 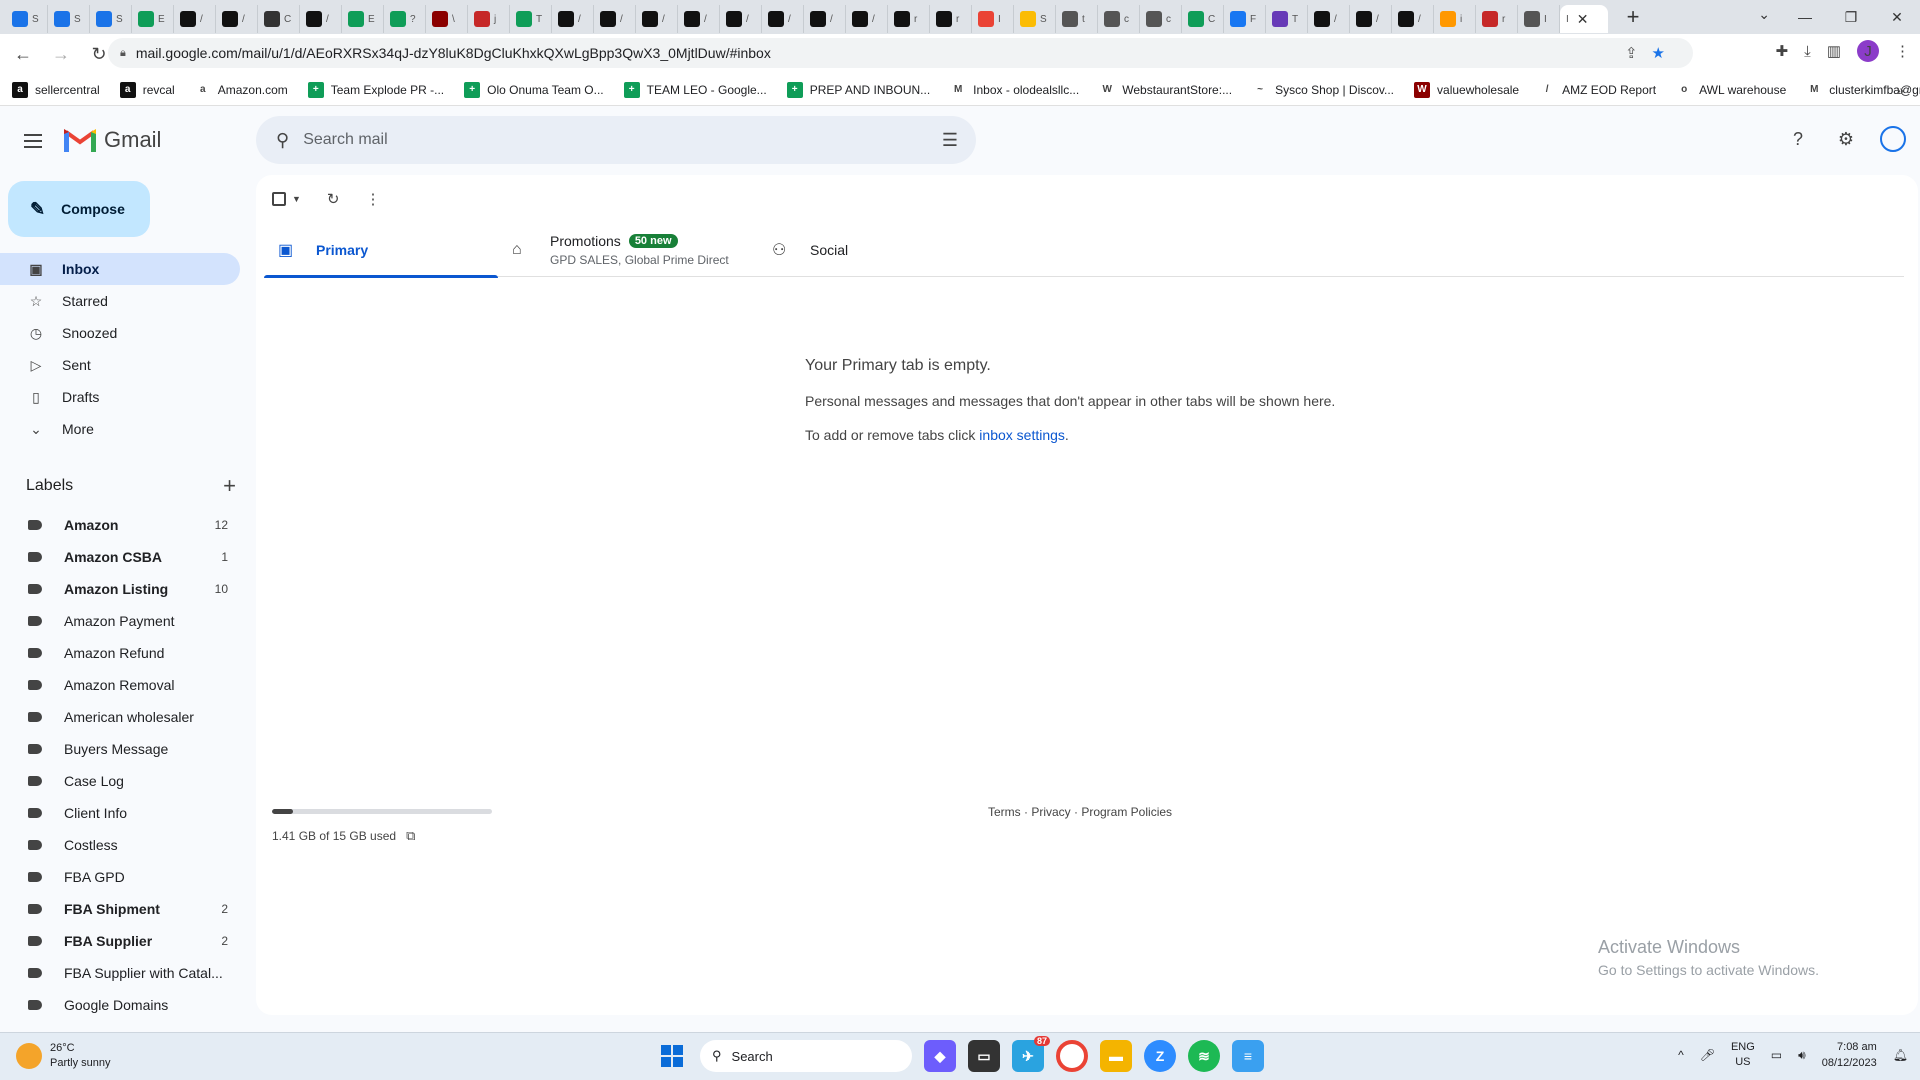 What do you see at coordinates (447, 19) in the screenshot?
I see `browser-tab: \` at bounding box center [447, 19].